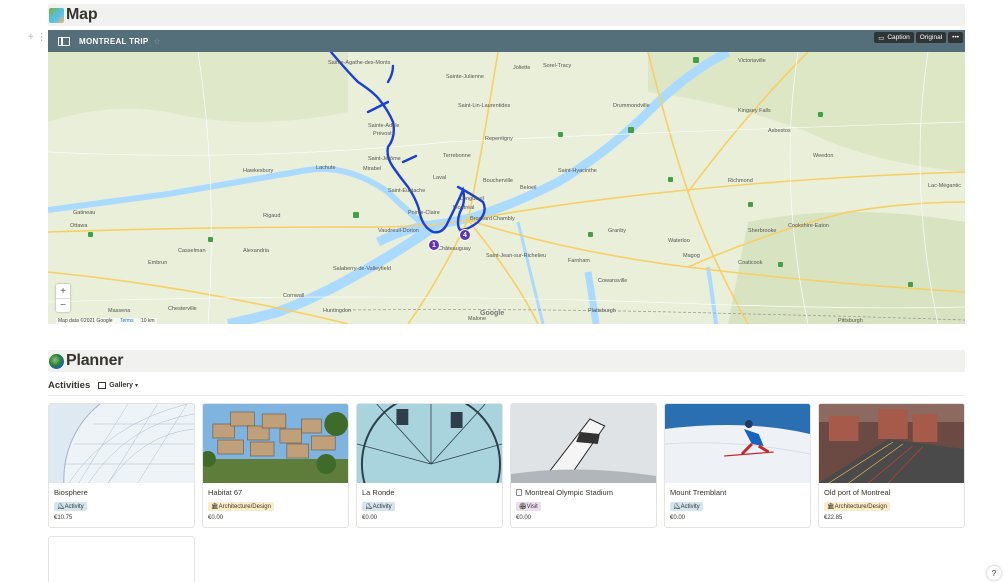 The width and height of the screenshot is (1005, 582). I want to click on gallery-card-la-ronde: La Ronde ⛸Activity €0.00, so click(429, 465).